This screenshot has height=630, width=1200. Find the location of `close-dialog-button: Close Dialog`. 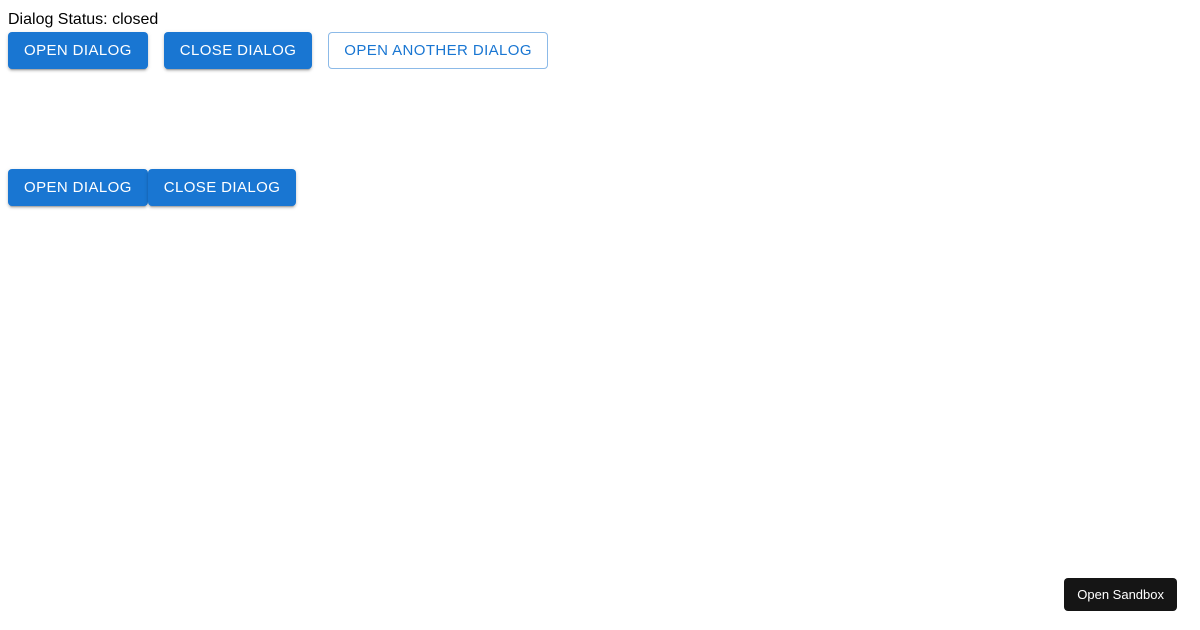

close-dialog-button: Close Dialog is located at coordinates (238, 50).